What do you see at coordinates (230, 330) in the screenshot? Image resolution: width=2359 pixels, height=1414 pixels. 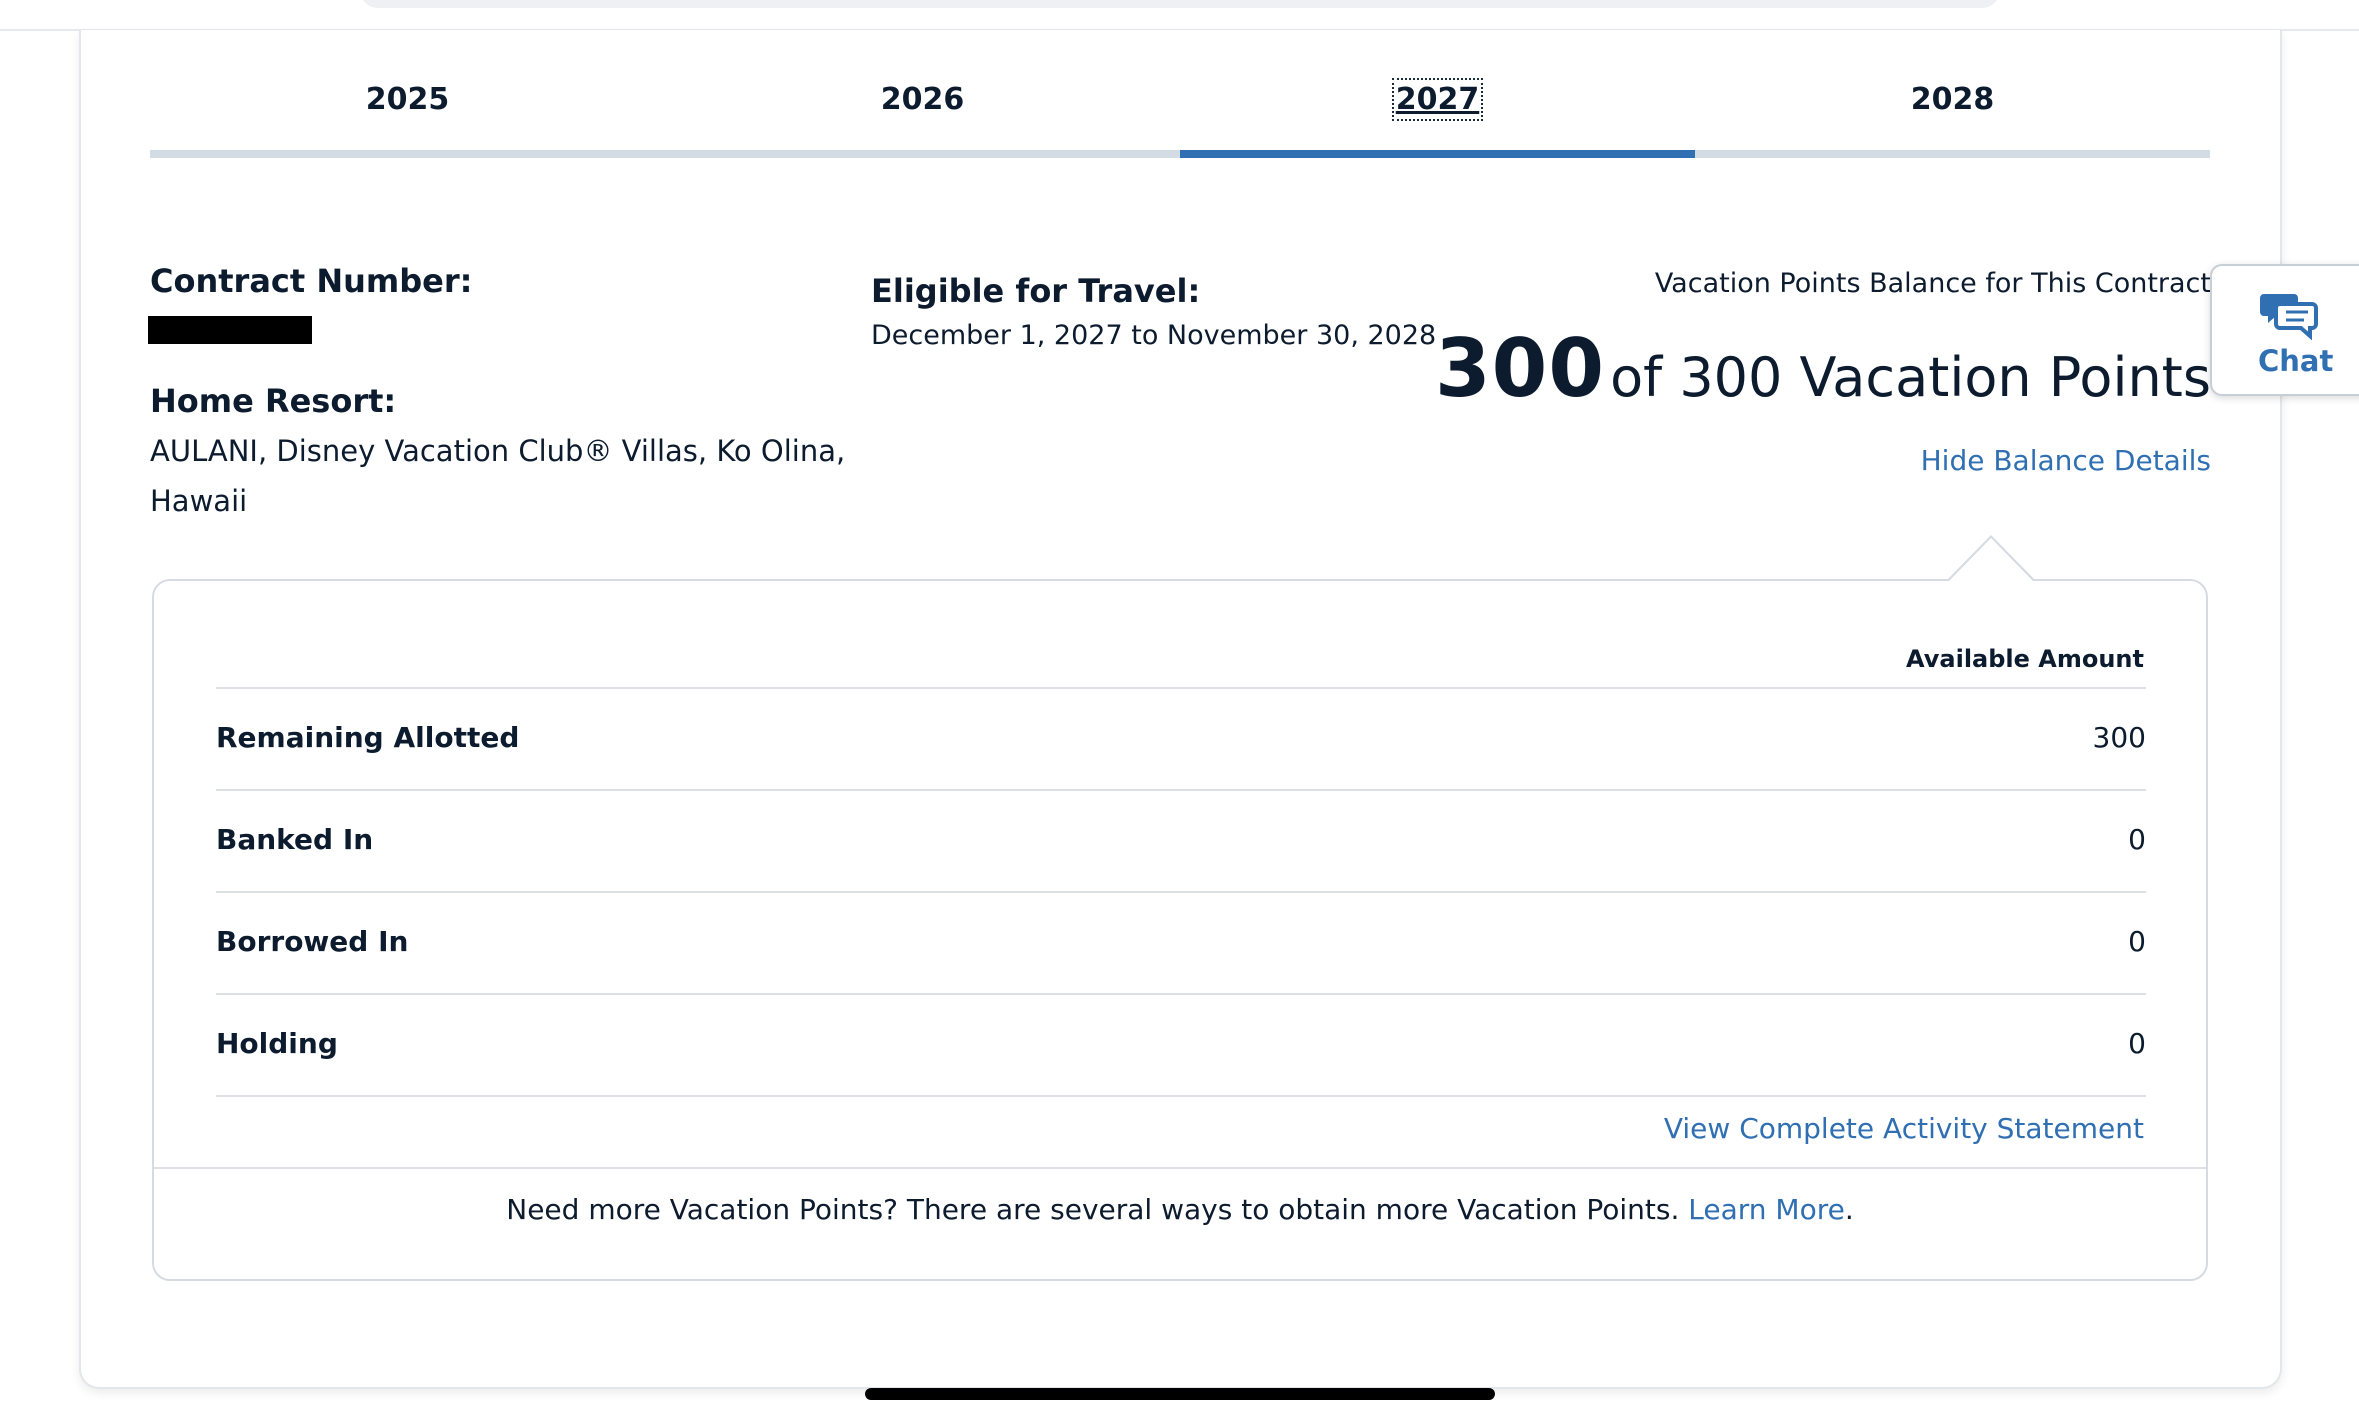 I see `contract-number-redacted` at bounding box center [230, 330].